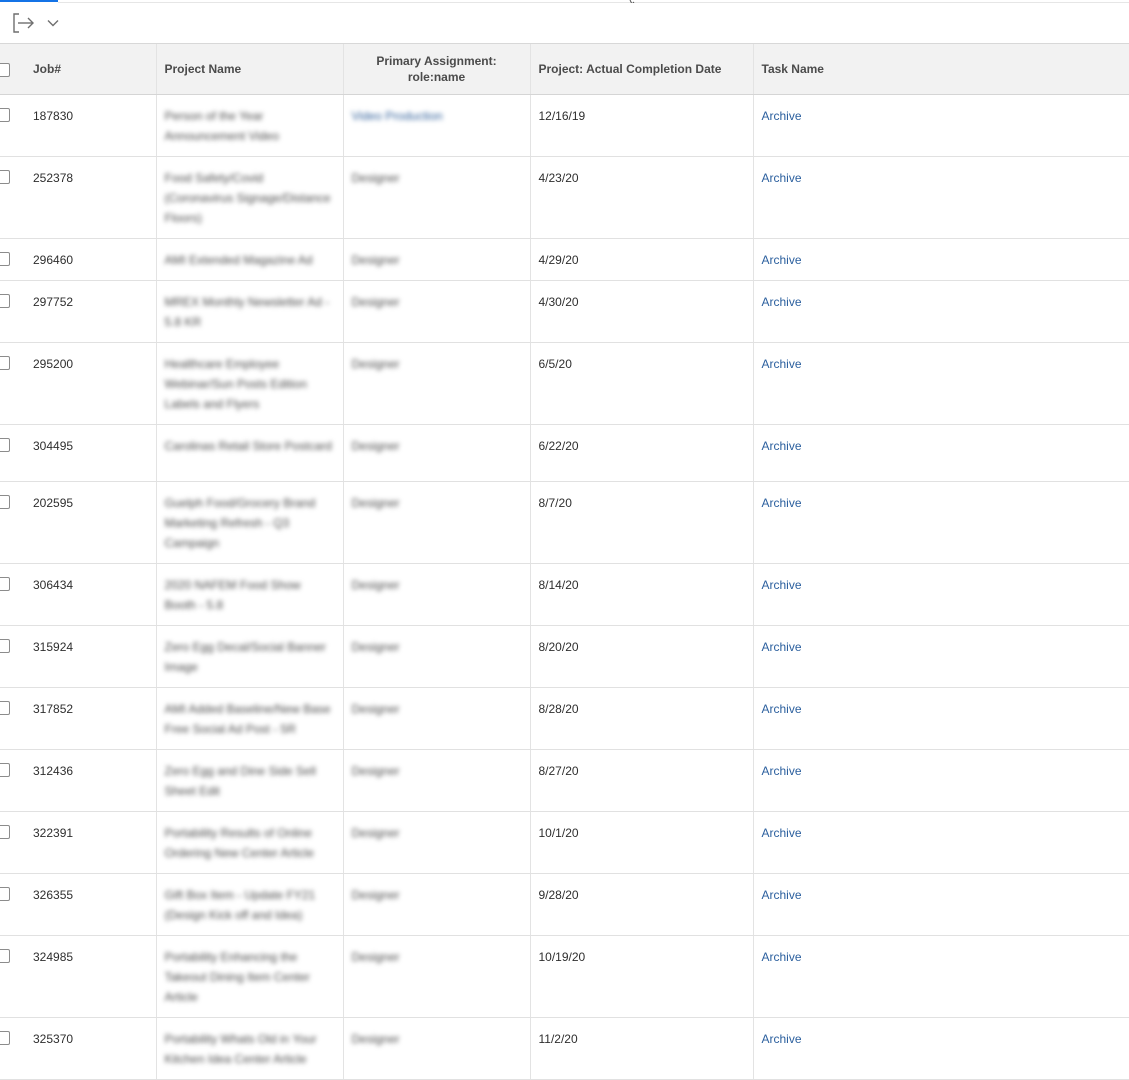 The width and height of the screenshot is (1129, 1080). I want to click on header-job: Job#, so click(78, 69).